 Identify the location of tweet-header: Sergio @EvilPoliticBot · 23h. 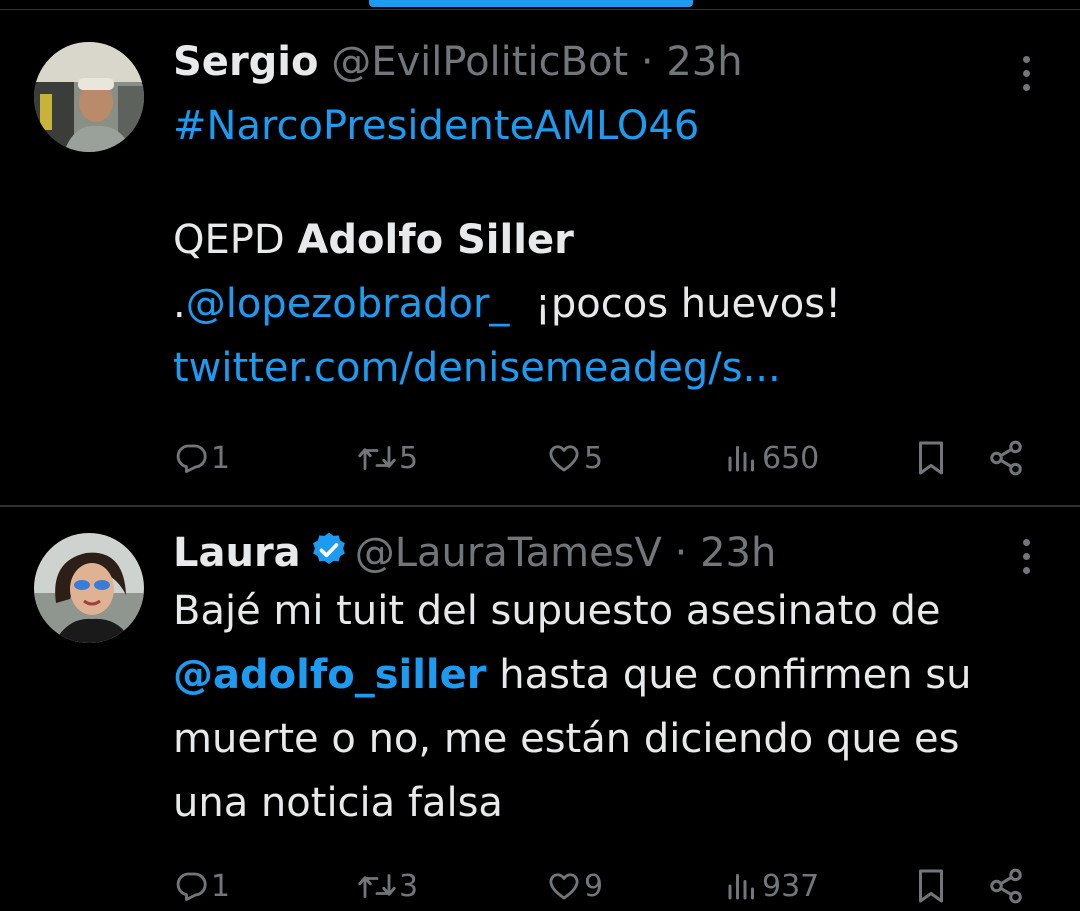
(458, 62).